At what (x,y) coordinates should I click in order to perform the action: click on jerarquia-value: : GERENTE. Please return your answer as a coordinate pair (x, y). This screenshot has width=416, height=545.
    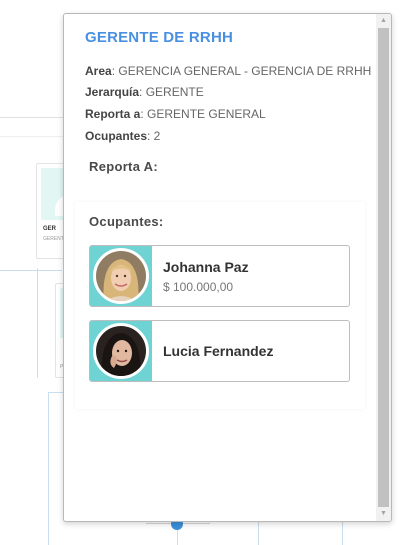
    Looking at the image, I should click on (171, 92).